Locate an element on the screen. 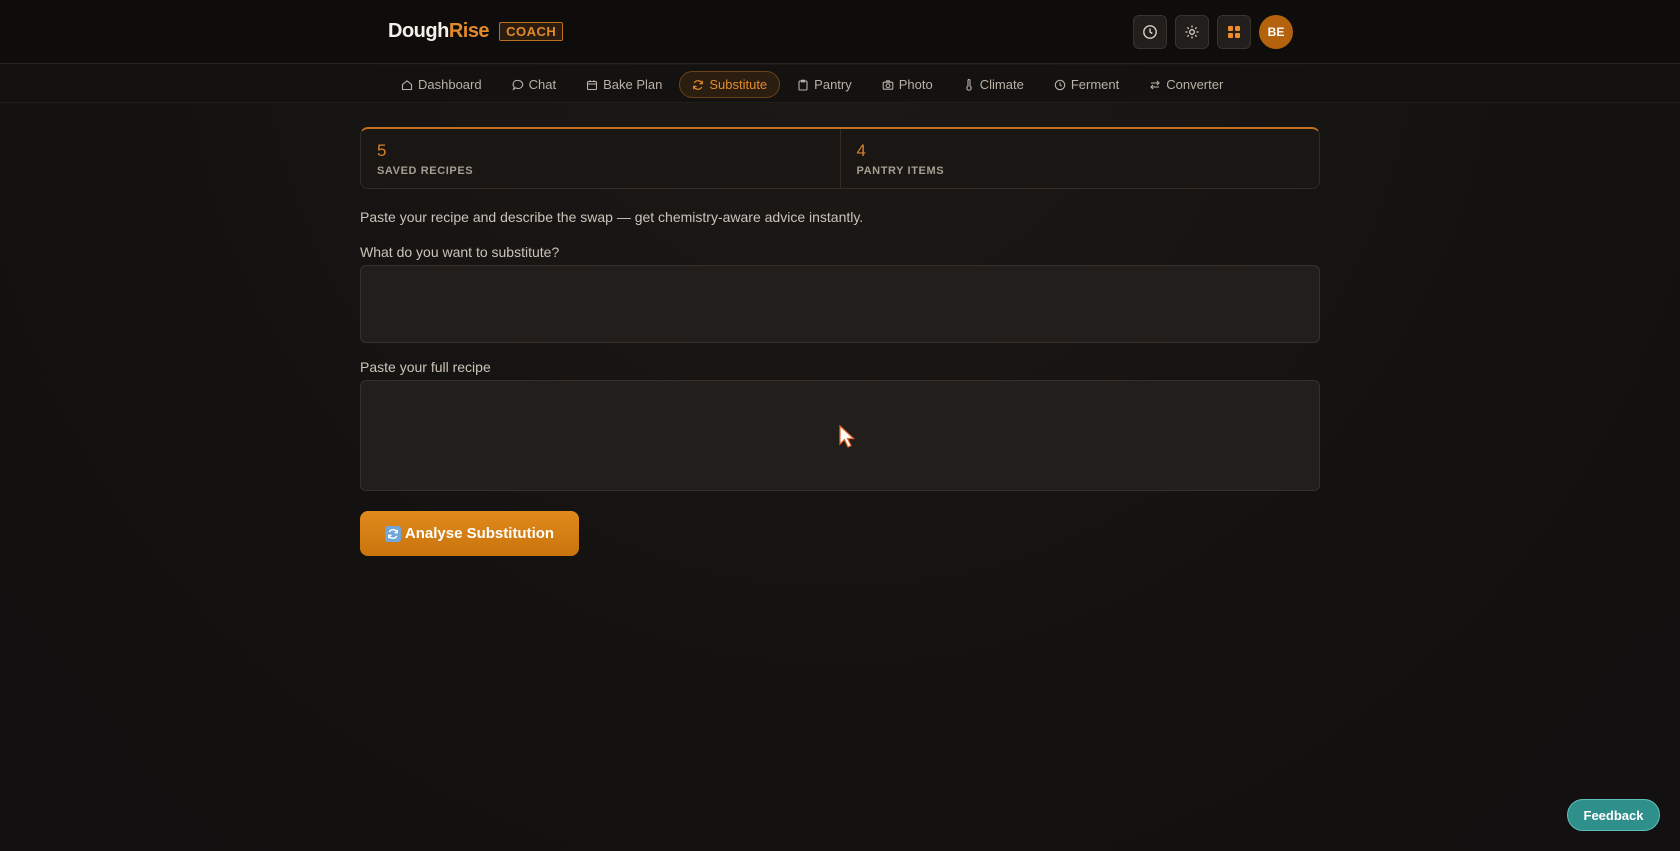  nav-item-chat: Chat is located at coordinates (534, 84).